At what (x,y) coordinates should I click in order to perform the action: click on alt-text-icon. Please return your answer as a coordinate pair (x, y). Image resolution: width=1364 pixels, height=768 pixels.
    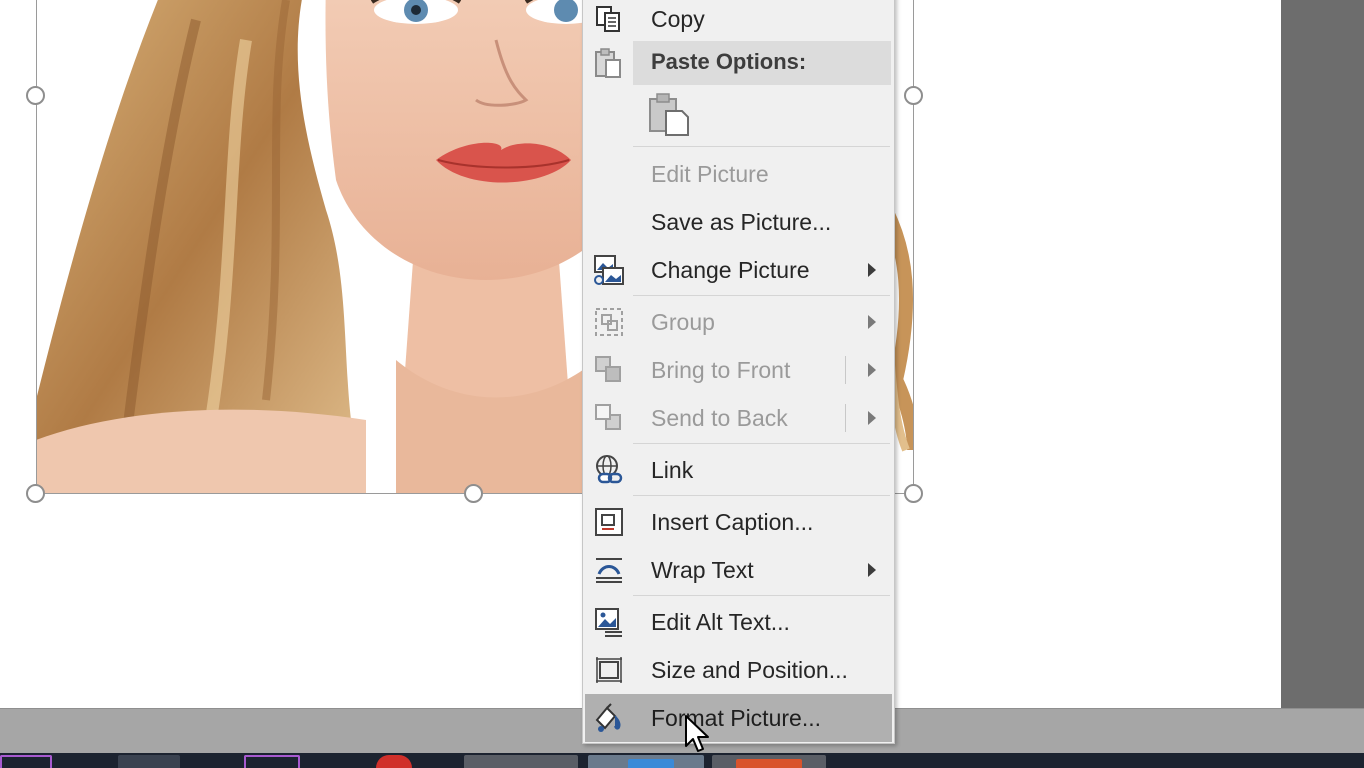
    Looking at the image, I should click on (609, 622).